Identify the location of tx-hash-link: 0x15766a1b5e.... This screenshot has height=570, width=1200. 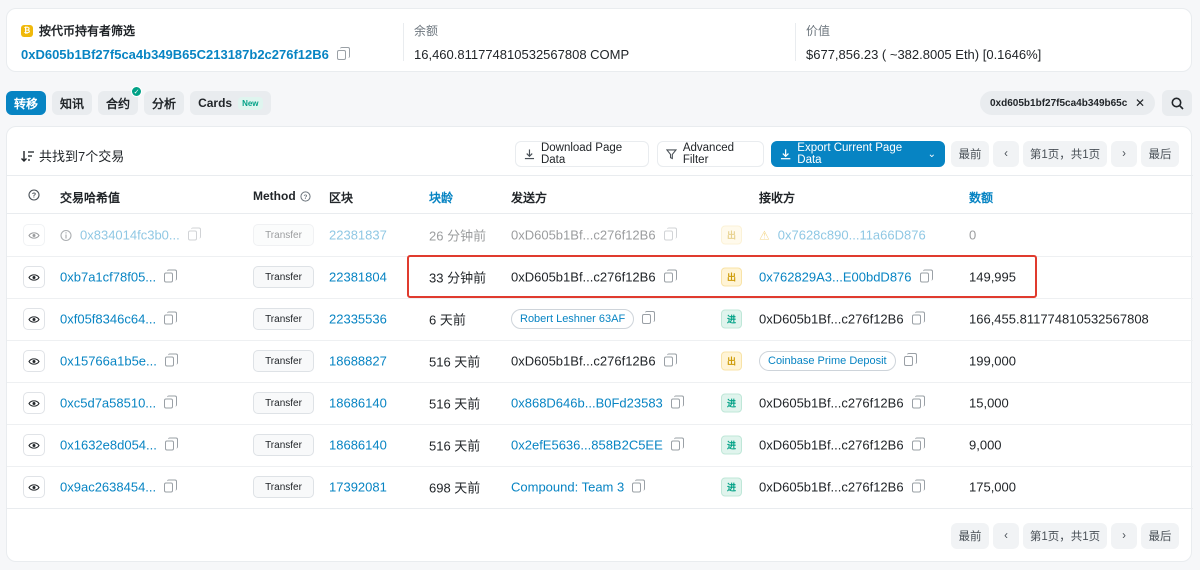
(108, 361).